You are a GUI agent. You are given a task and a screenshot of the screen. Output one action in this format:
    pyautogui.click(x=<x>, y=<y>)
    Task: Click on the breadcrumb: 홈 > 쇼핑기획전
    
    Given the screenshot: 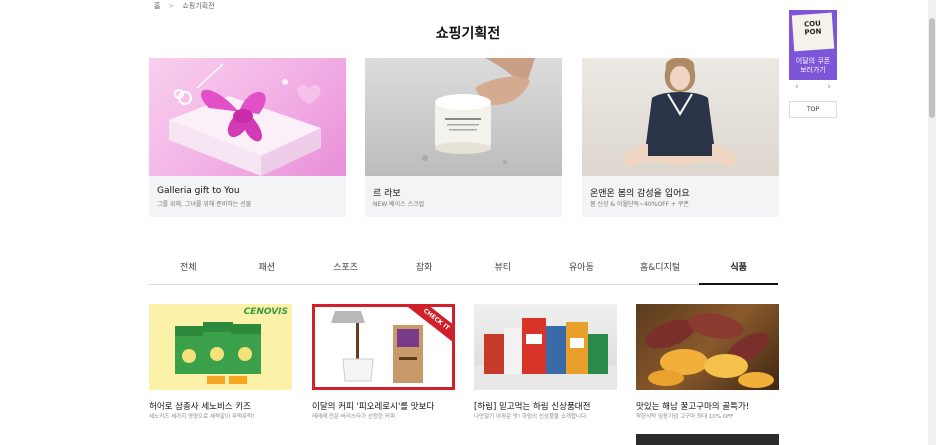 What is the action you would take?
    pyautogui.click(x=184, y=6)
    